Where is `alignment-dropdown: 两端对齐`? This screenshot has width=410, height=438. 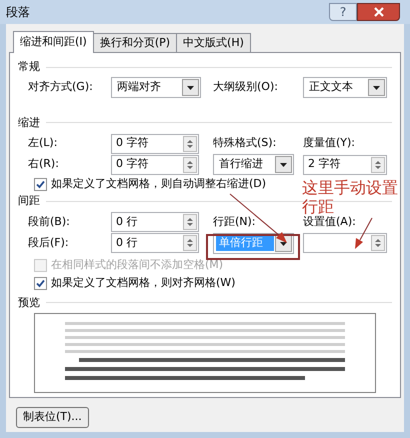
alignment-dropdown: 两端对齐 is located at coordinates (156, 87).